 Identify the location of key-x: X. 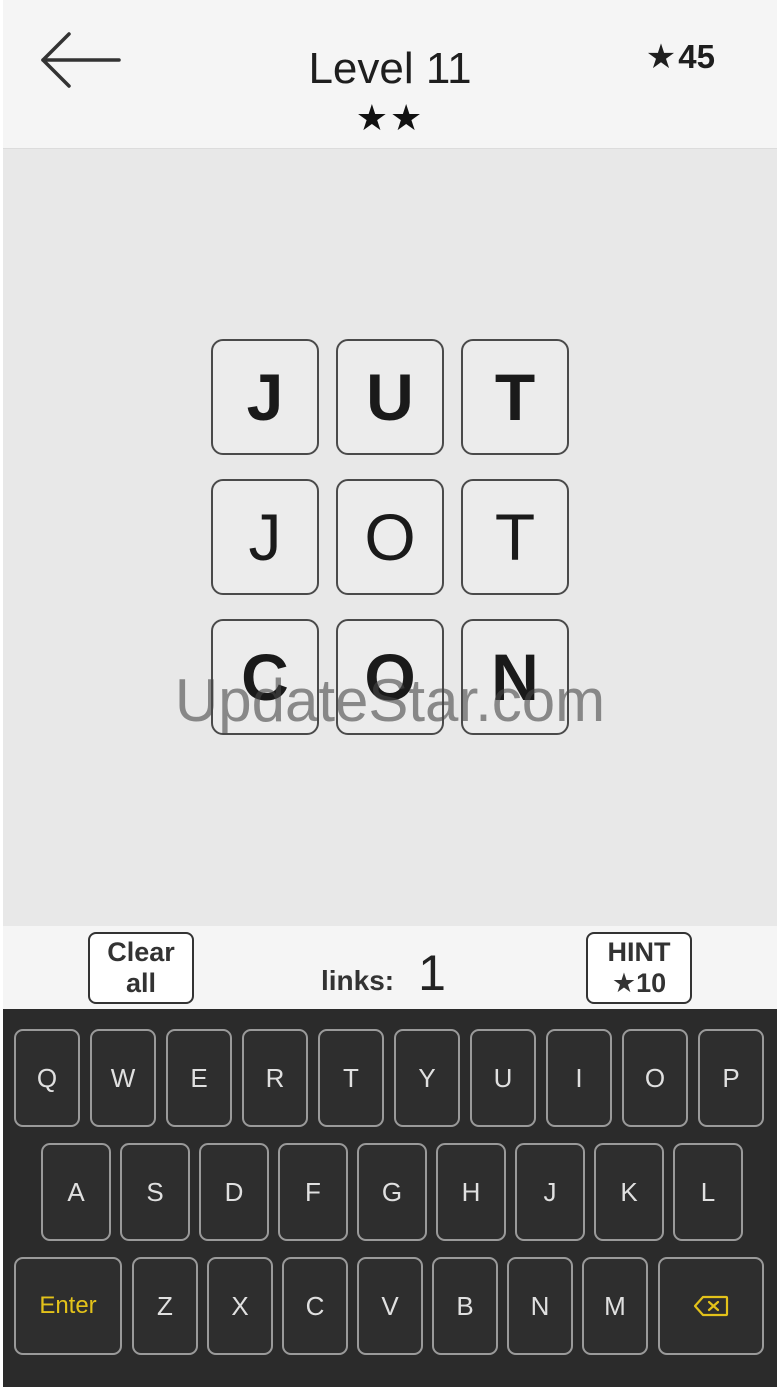
(240, 1306).